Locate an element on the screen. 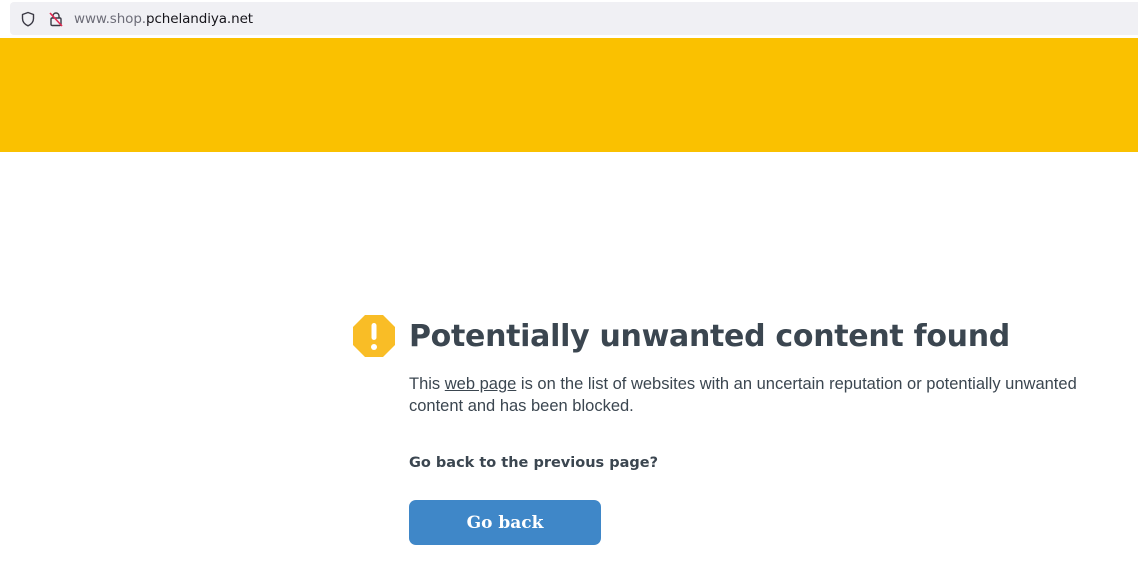 Image resolution: width=1138 pixels, height=578 pixels. page-title: Potentially unwanted content found is located at coordinates (709, 336).